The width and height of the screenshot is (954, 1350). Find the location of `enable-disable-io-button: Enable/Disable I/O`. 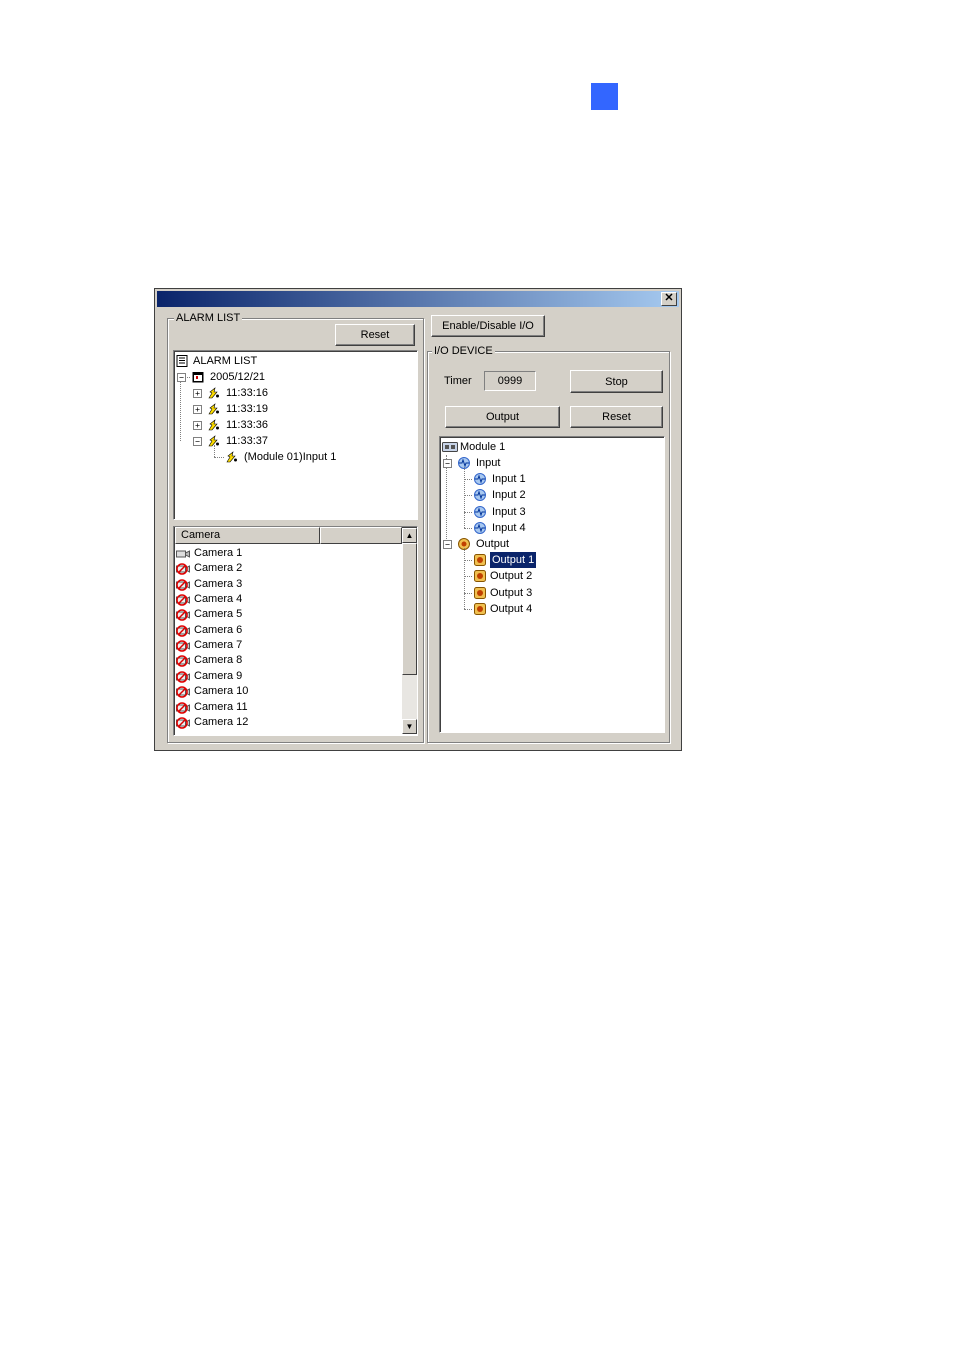

enable-disable-io-button: Enable/Disable I/O is located at coordinates (488, 326).